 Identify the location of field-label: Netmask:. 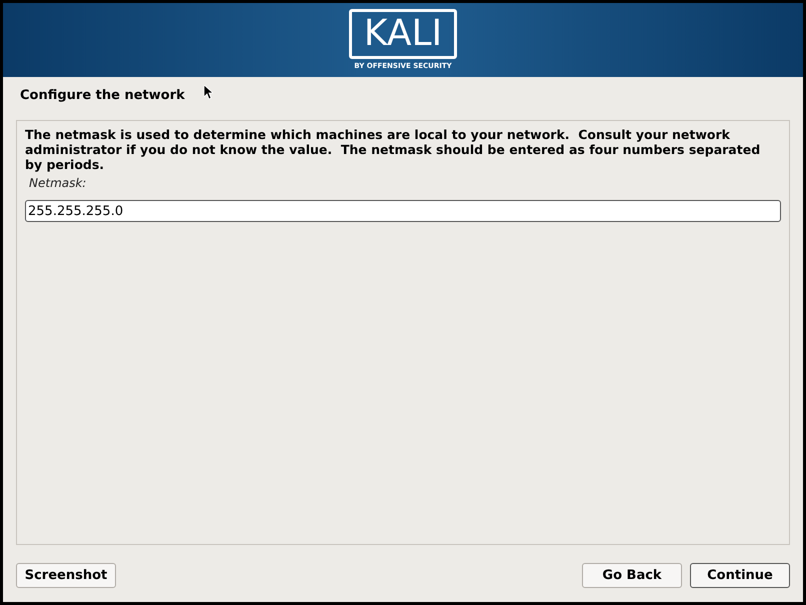
(58, 183).